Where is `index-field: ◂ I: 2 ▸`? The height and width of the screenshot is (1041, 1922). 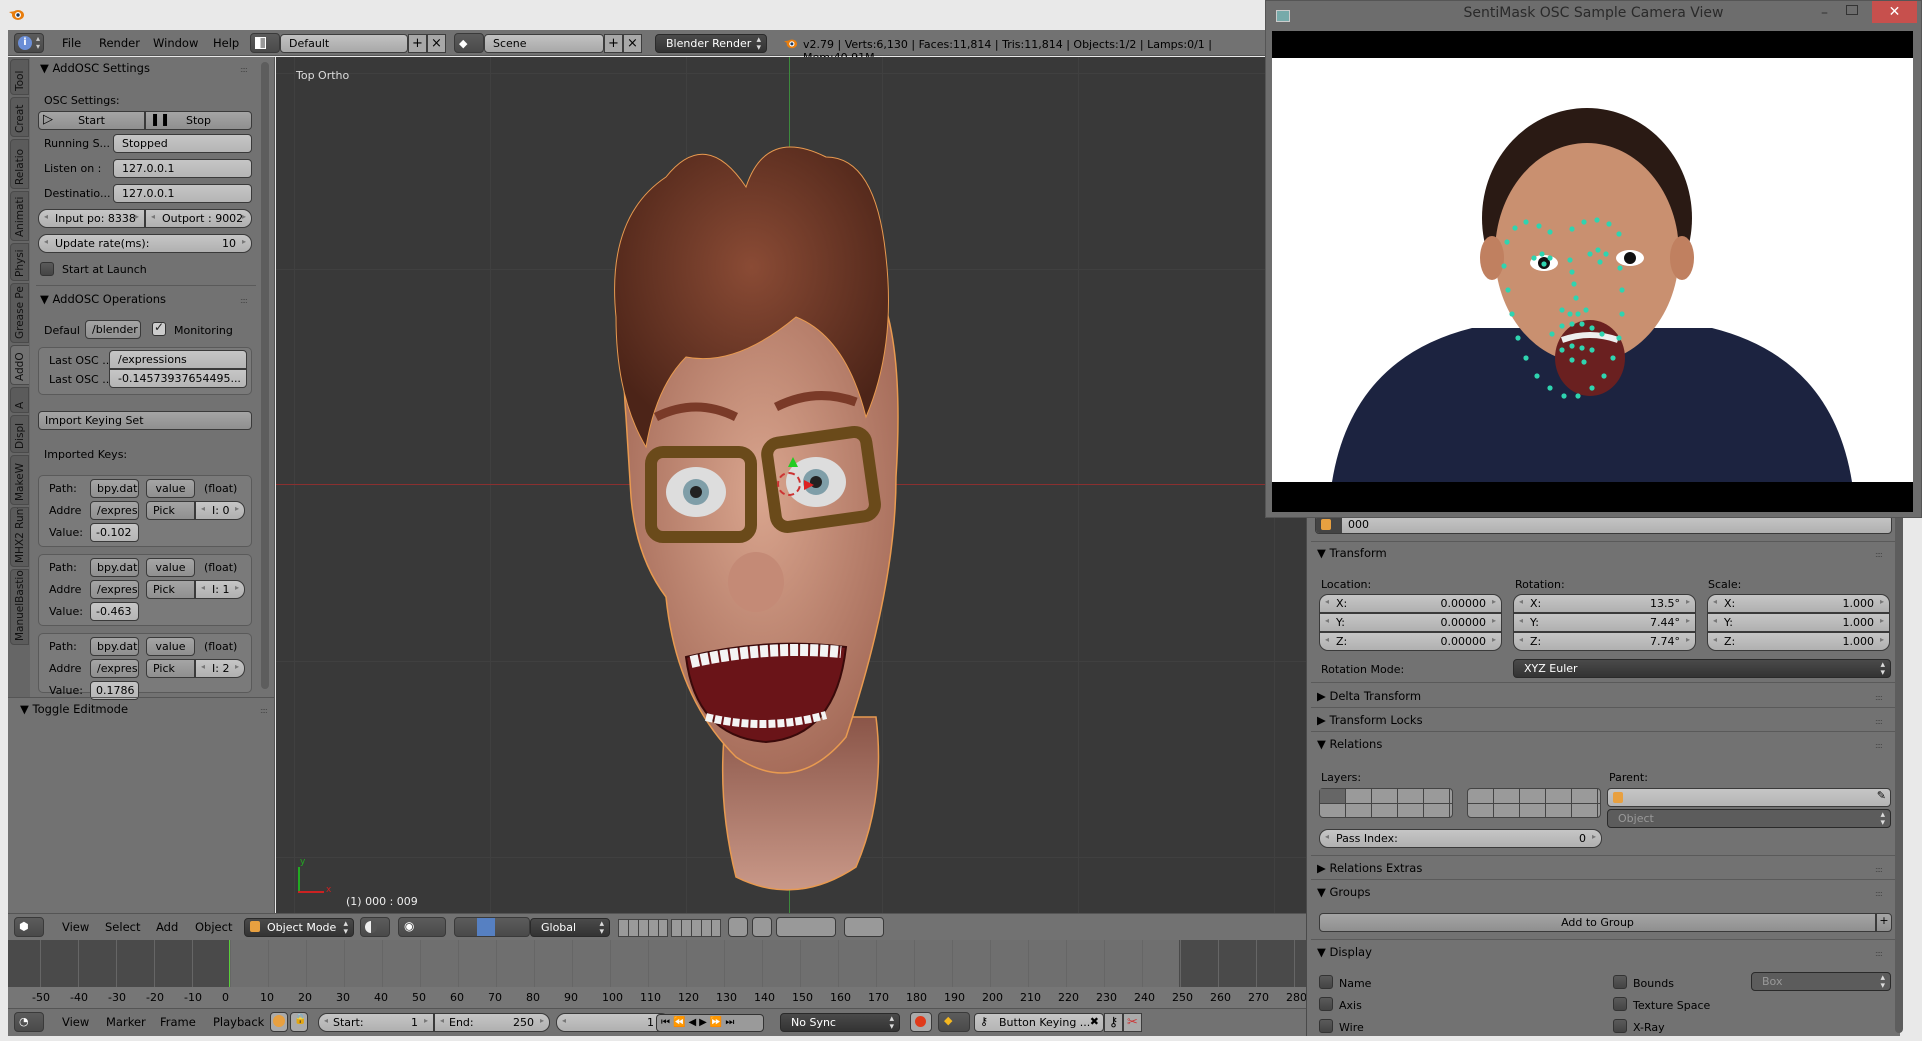
index-field: ◂ I: 2 ▸ is located at coordinates (220, 668).